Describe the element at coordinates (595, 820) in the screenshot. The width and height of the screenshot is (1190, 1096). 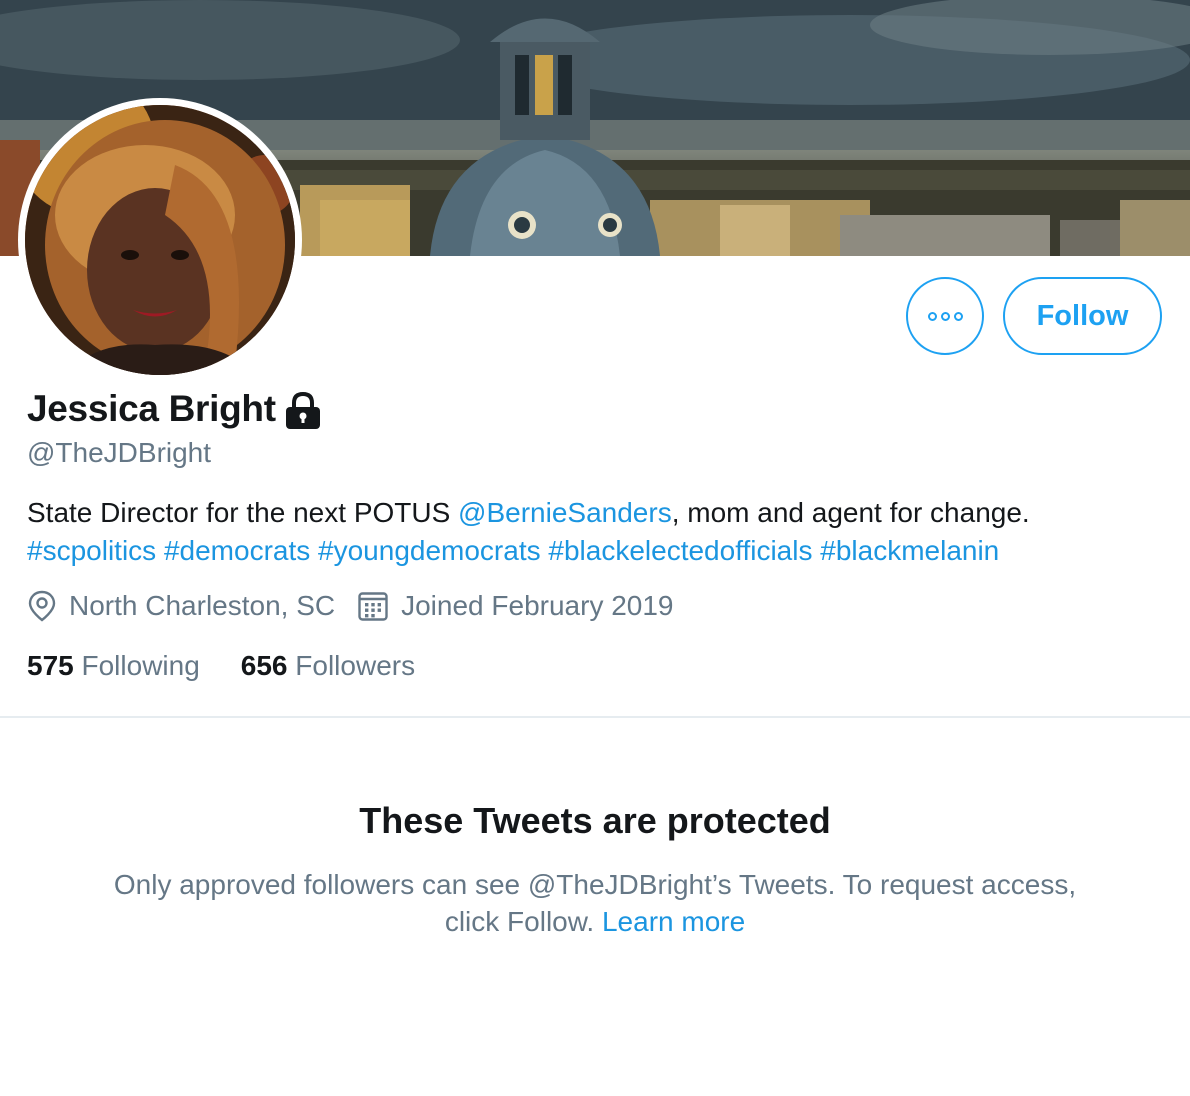
I see `protected-title: These Tweets are protected` at that location.